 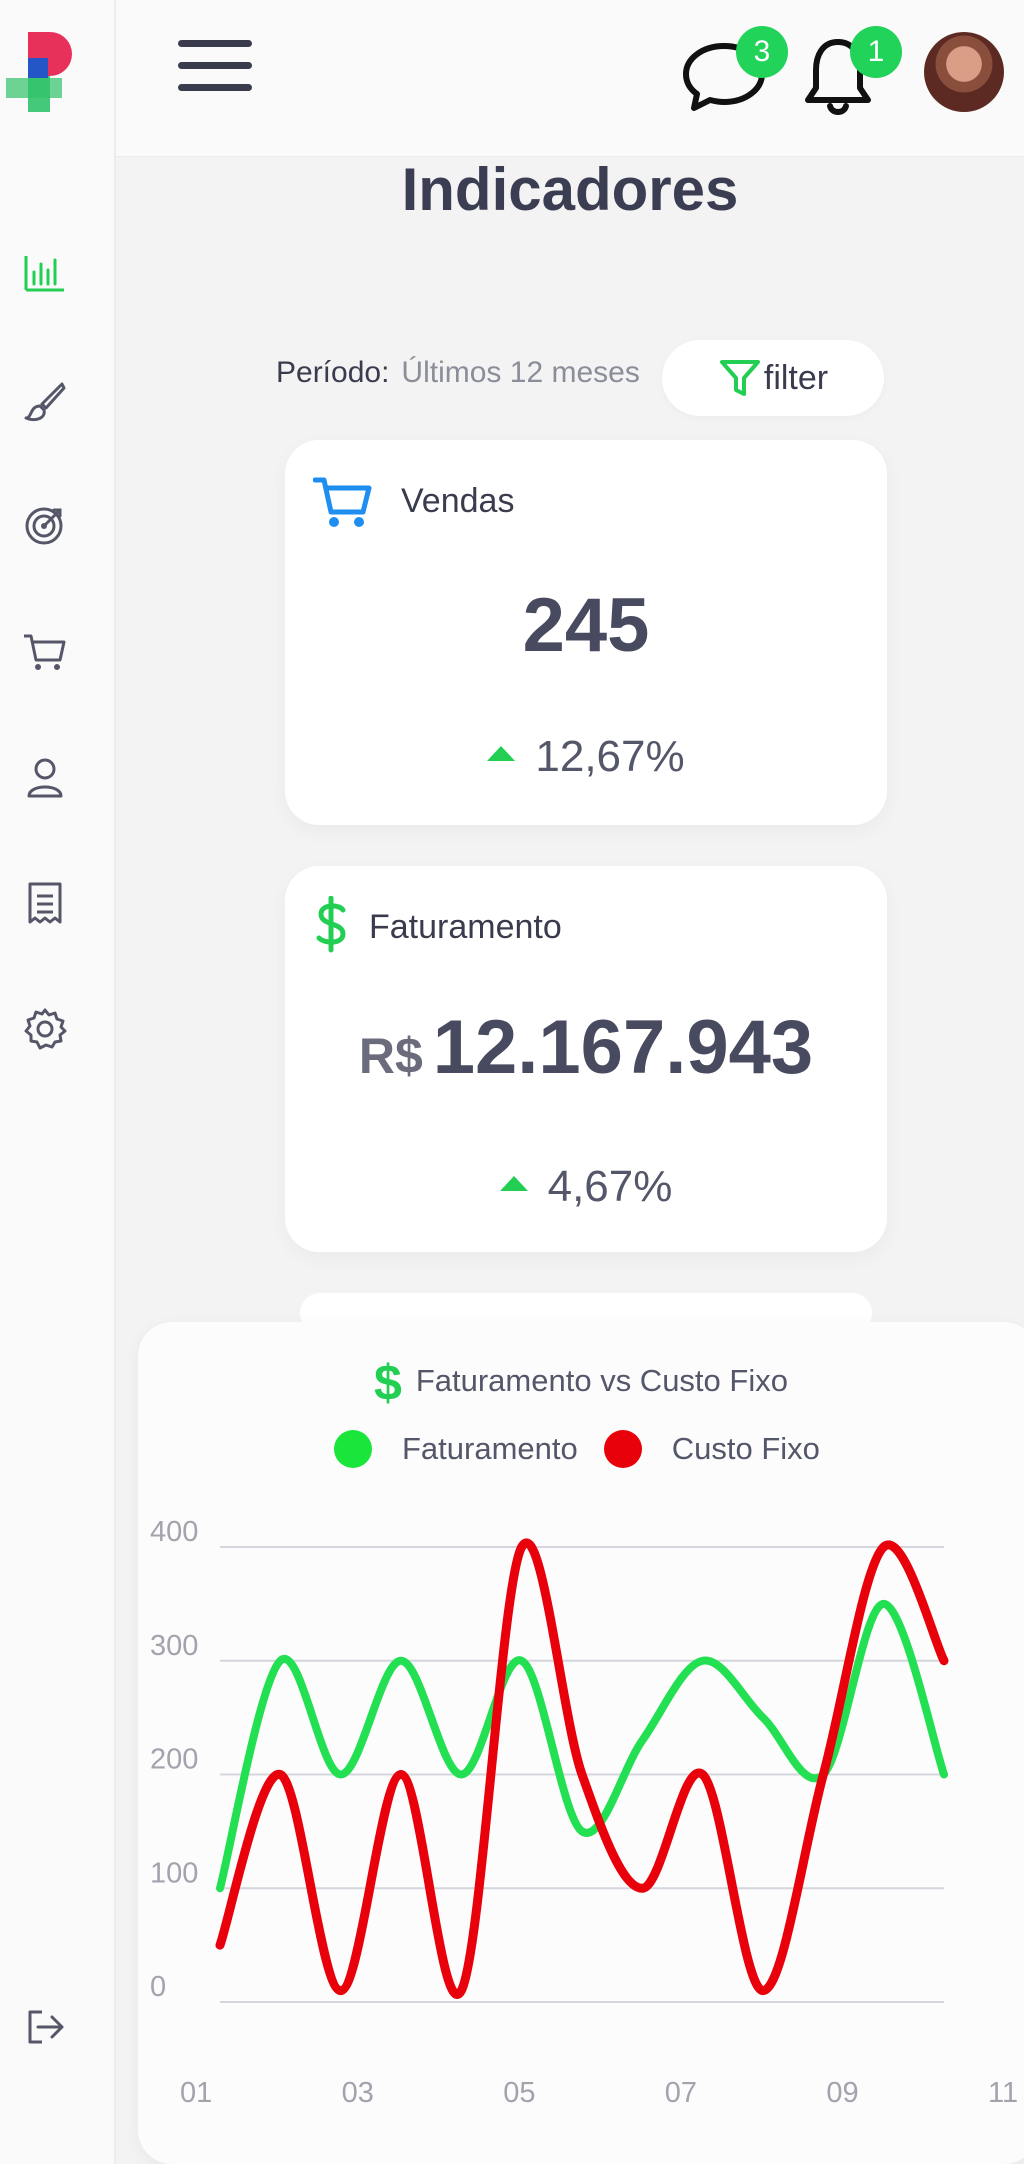 I want to click on page-title: Indicadores, so click(x=570, y=189).